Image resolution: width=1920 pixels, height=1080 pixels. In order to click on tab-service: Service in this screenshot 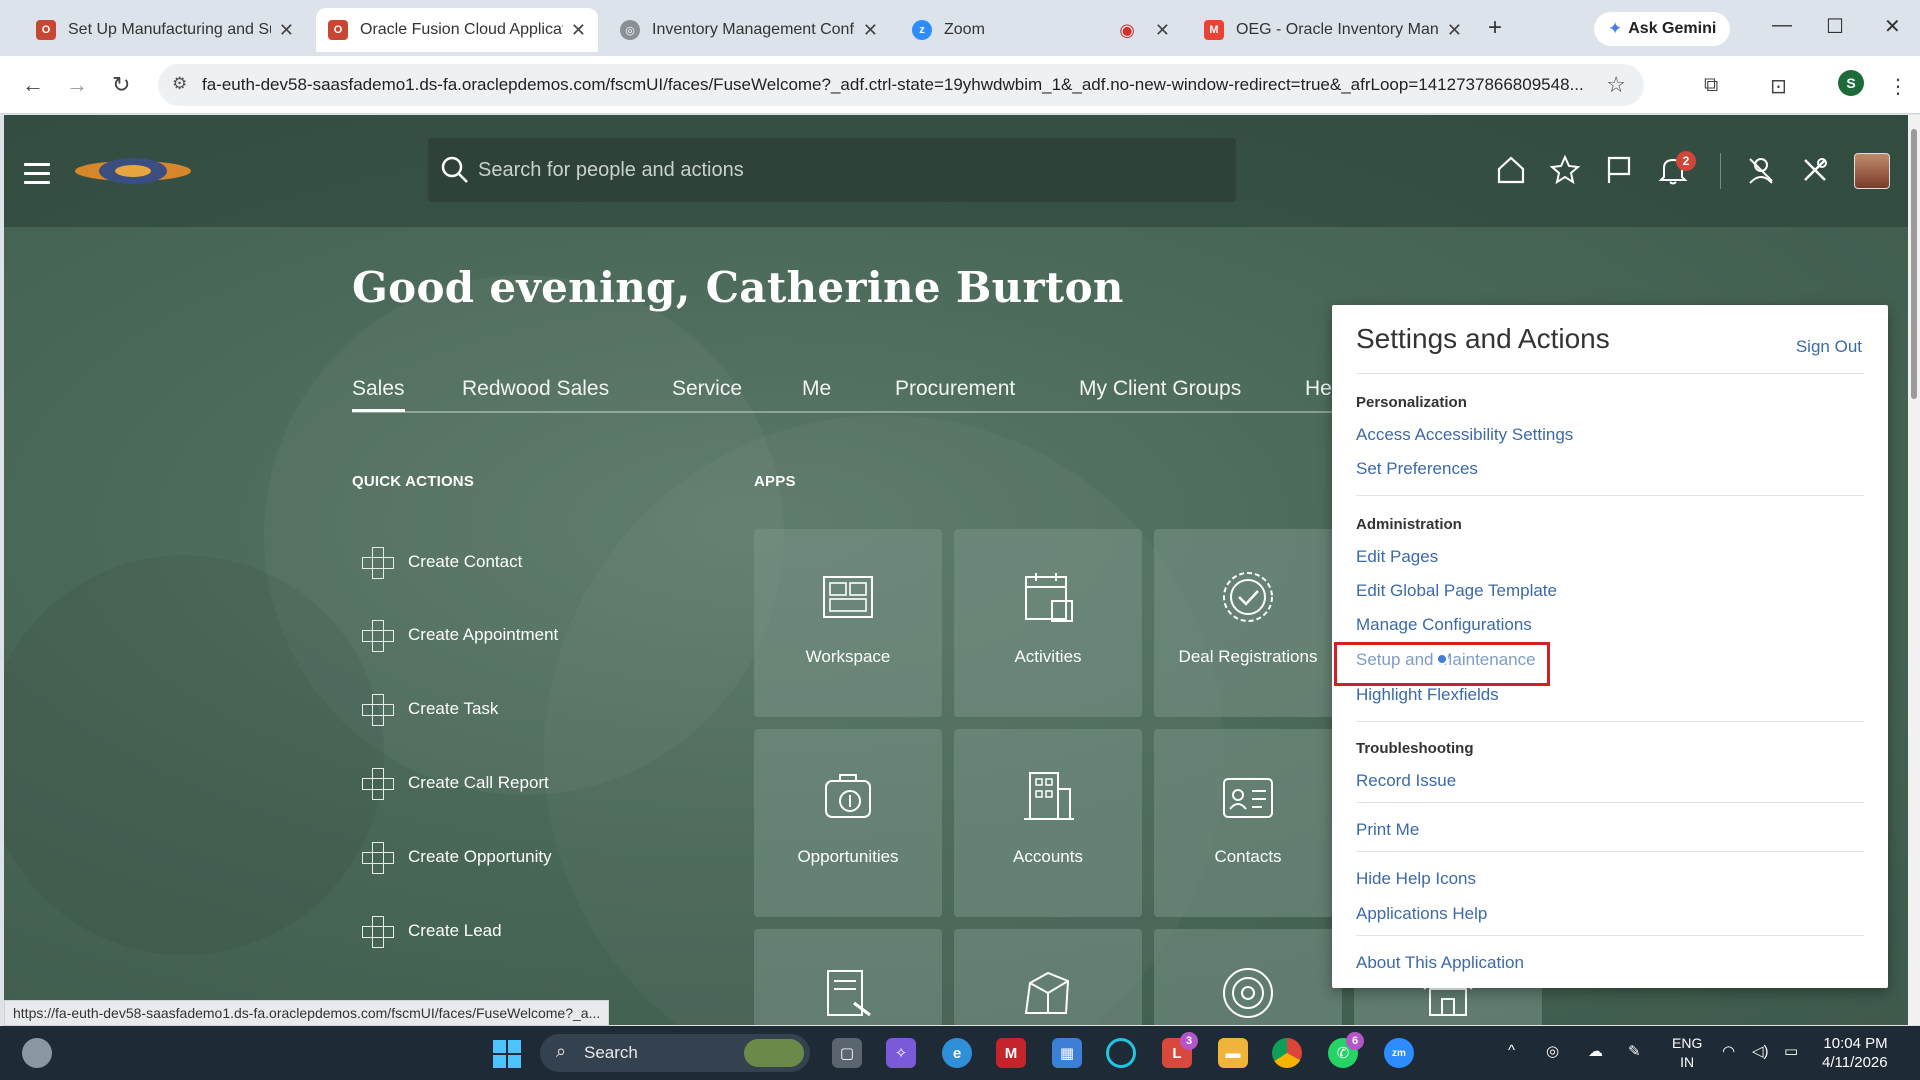, I will do `click(707, 389)`.